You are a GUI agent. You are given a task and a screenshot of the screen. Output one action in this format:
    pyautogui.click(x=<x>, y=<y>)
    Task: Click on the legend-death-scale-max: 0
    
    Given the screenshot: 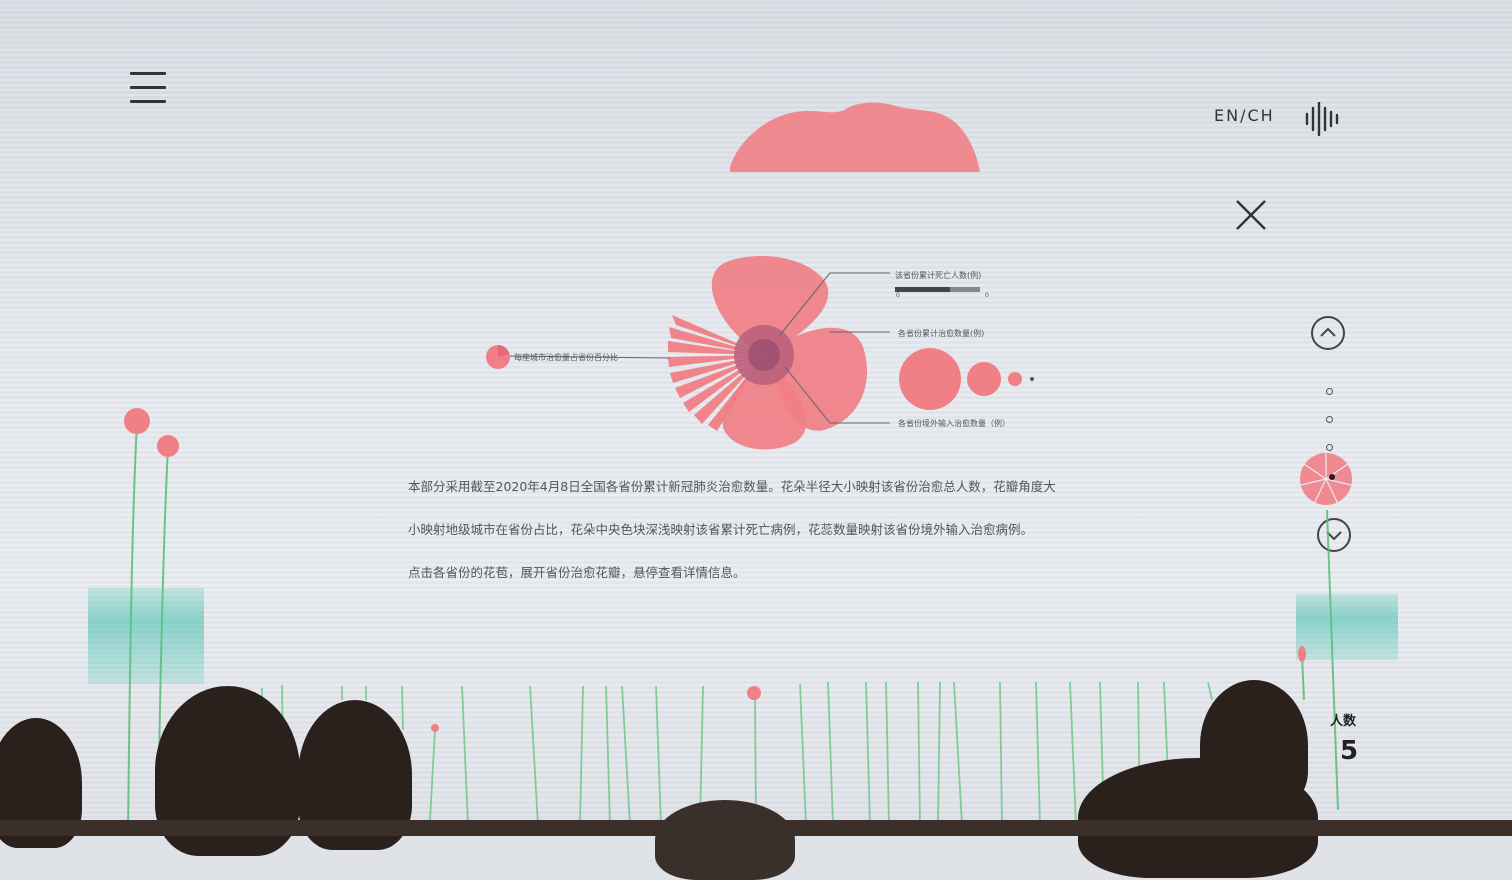 What is the action you would take?
    pyautogui.click(x=987, y=295)
    